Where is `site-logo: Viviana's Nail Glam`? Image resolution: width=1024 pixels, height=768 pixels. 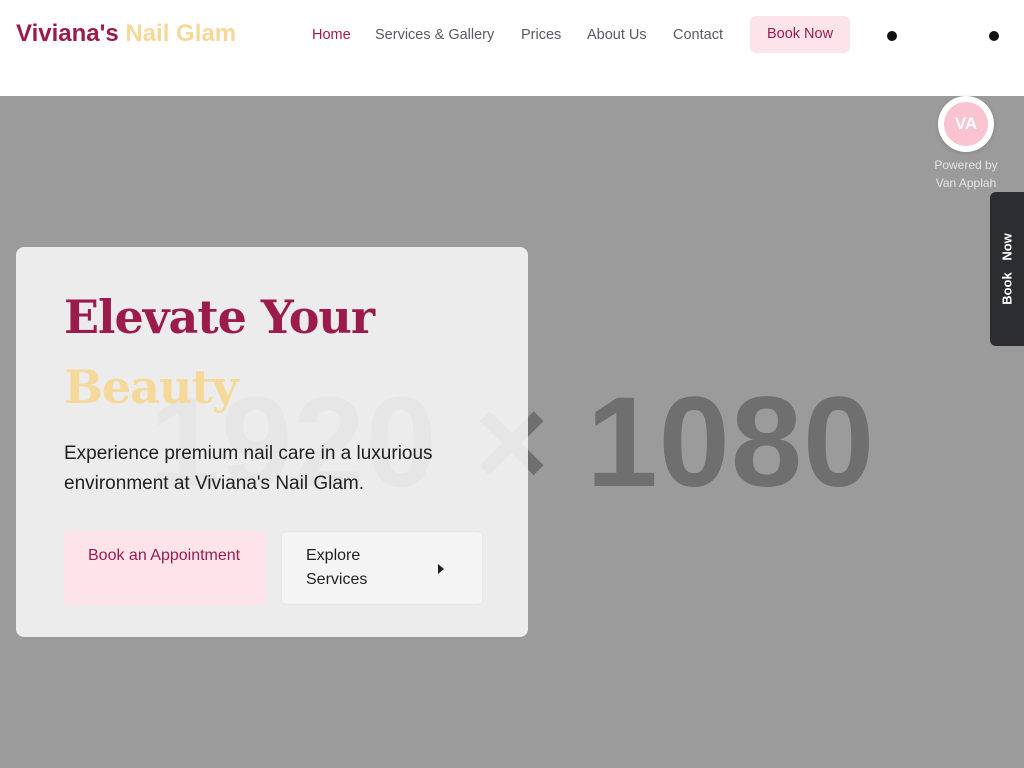
site-logo: Viviana's Nail Glam is located at coordinates (126, 34).